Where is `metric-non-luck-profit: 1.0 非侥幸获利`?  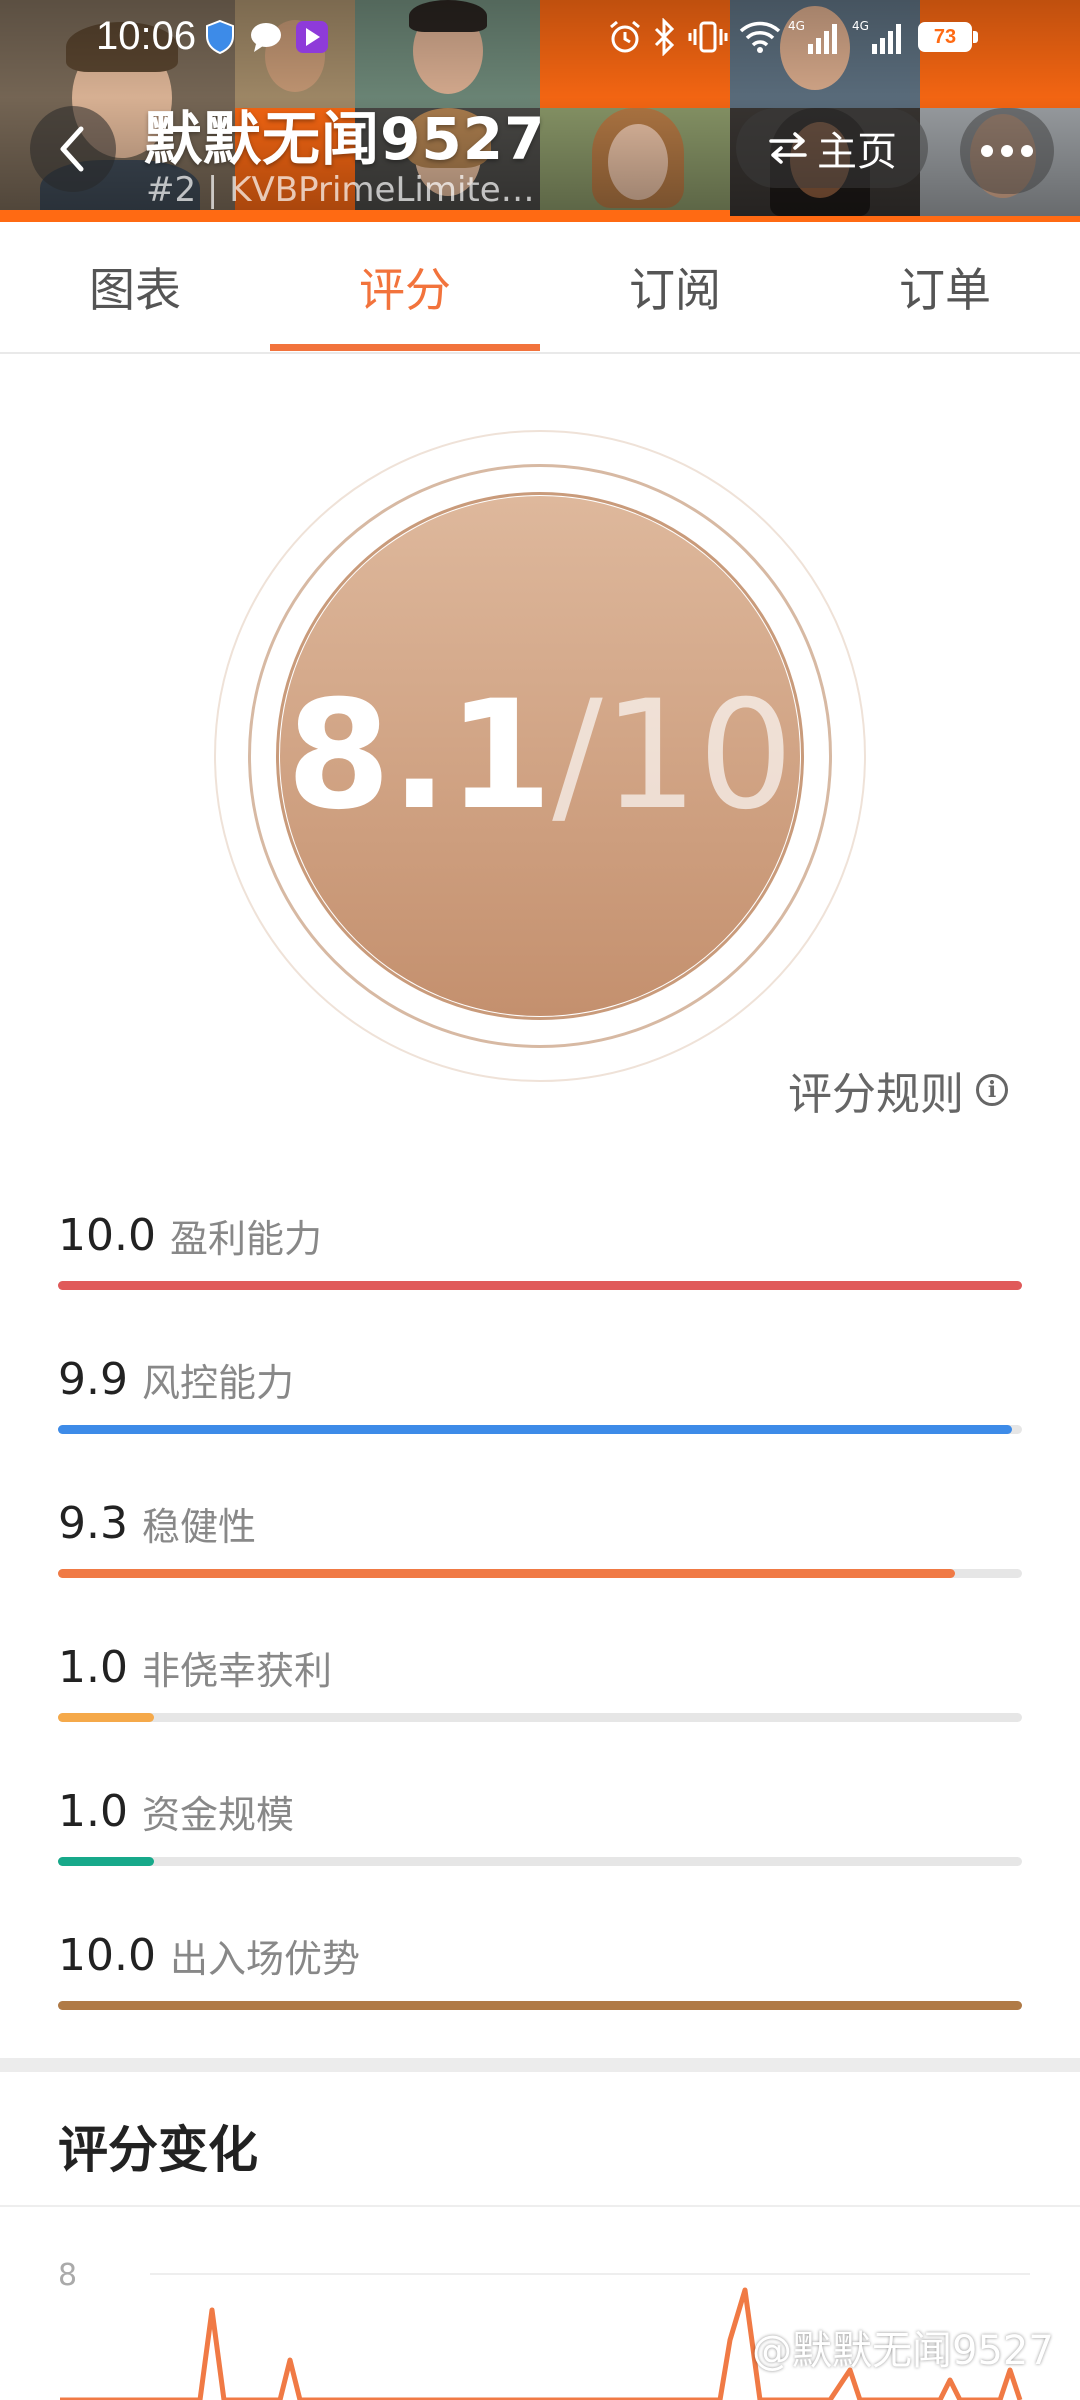 metric-non-luck-profit: 1.0 非侥幸获利 is located at coordinates (540, 1692).